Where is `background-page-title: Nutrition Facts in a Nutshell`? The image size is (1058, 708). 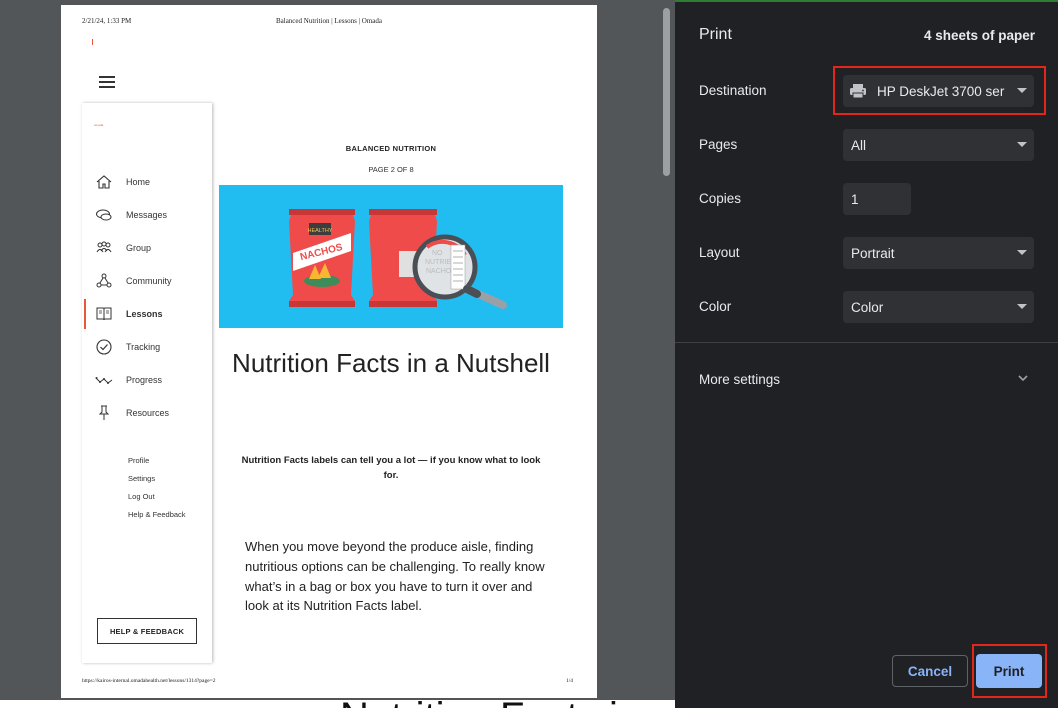 background-page-title: Nutrition Facts in a Nutshell is located at coordinates (507, 702).